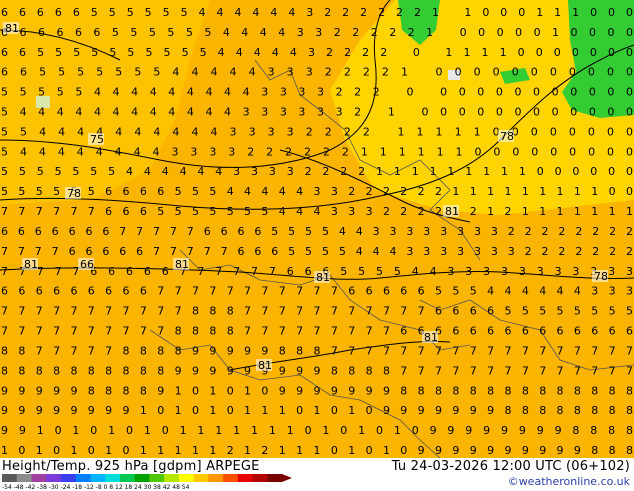  What do you see at coordinates (87, 264) in the screenshot?
I see `contour-label: 66` at bounding box center [87, 264].